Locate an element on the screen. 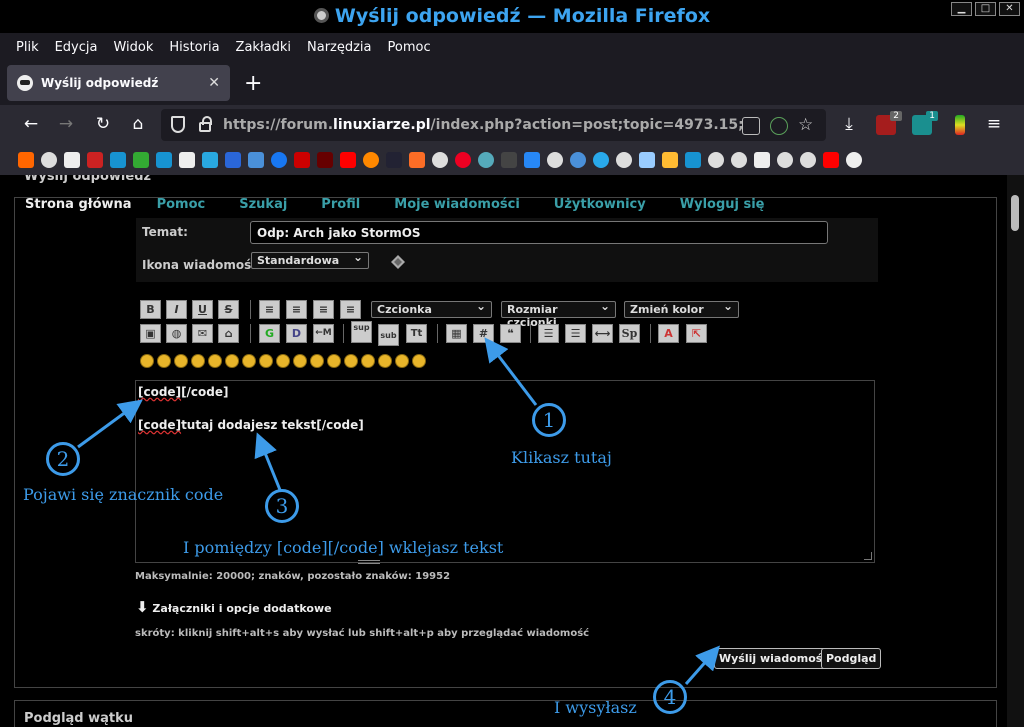 This screenshot has width=1024, height=727. back-button: ← is located at coordinates (31, 124).